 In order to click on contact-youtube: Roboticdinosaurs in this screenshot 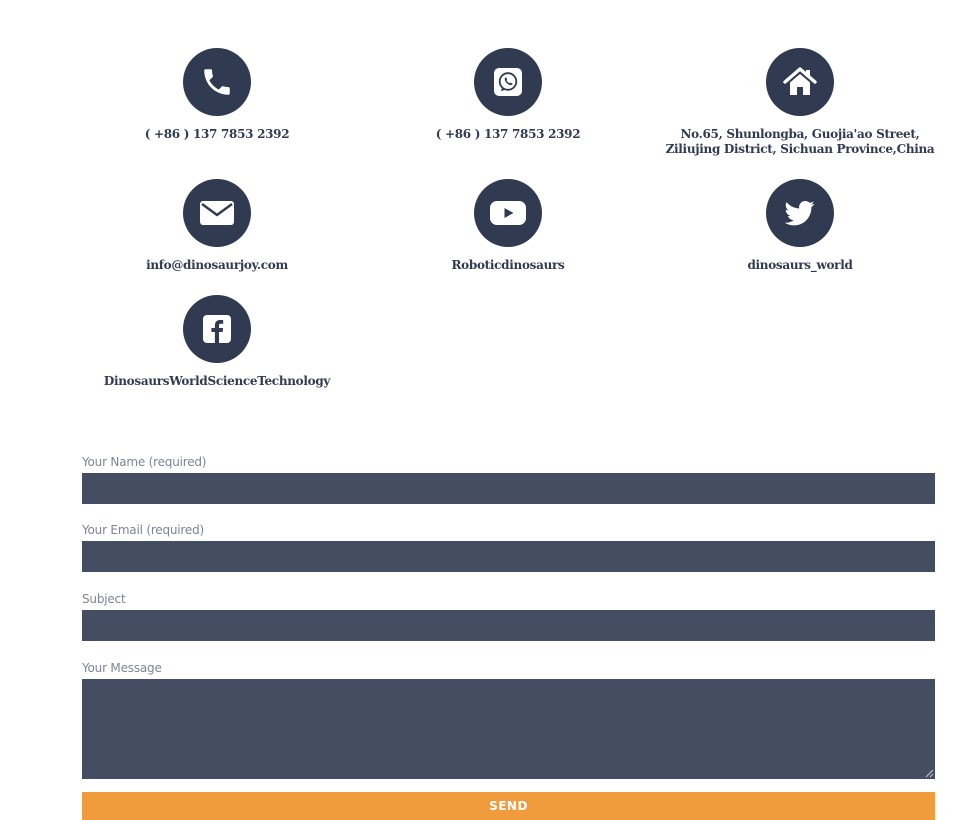, I will do `click(508, 226)`.